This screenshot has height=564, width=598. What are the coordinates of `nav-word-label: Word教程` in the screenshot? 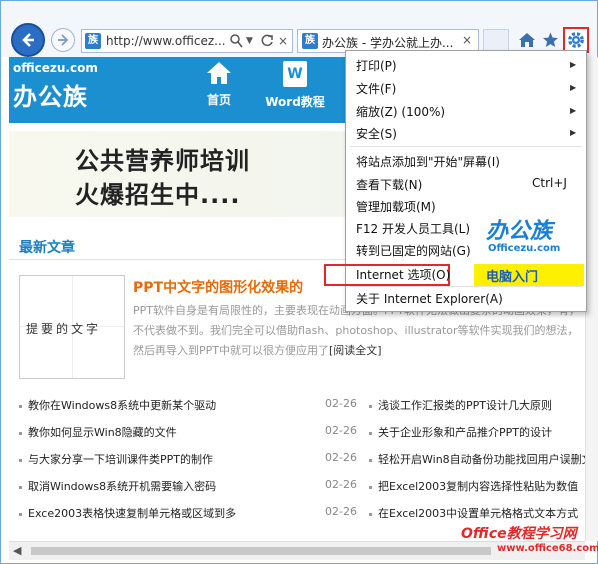 It's located at (295, 102).